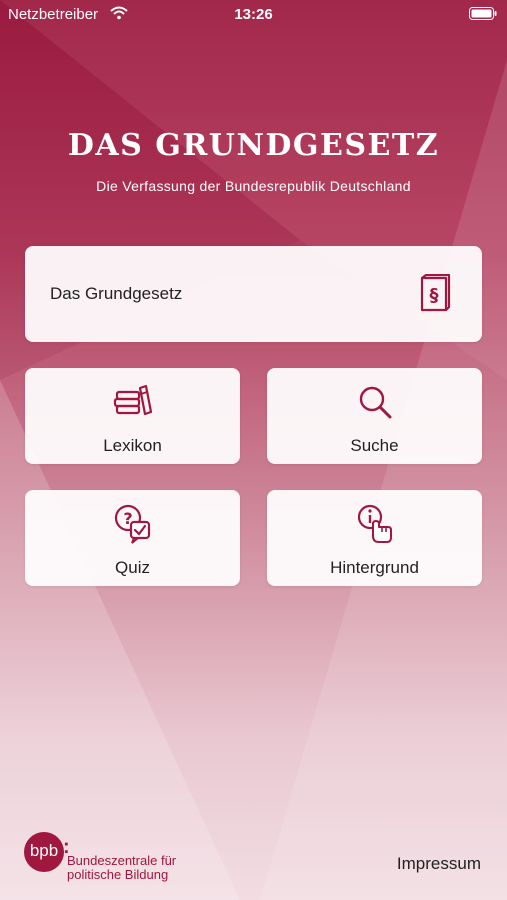 This screenshot has width=507, height=900. I want to click on impressum-link: Impressum, so click(439, 864).